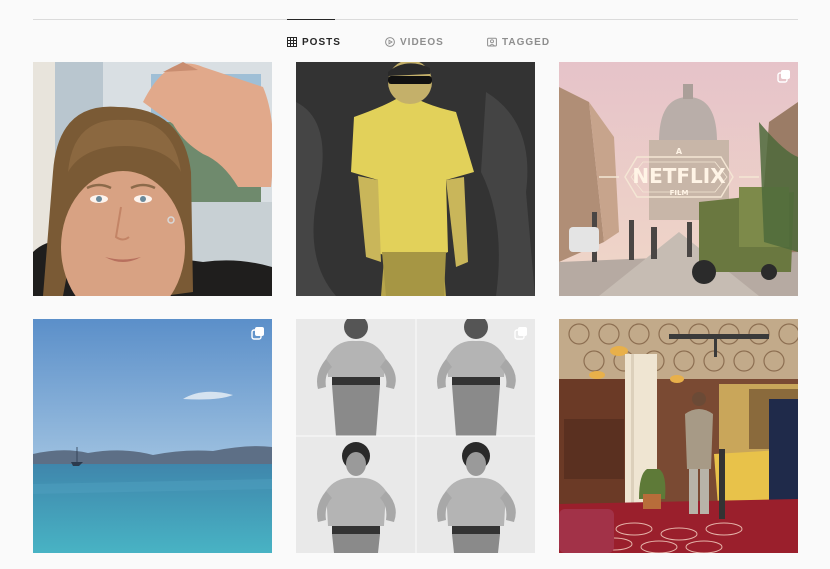  I want to click on overlay-text-main: NETFLIX, so click(679, 176).